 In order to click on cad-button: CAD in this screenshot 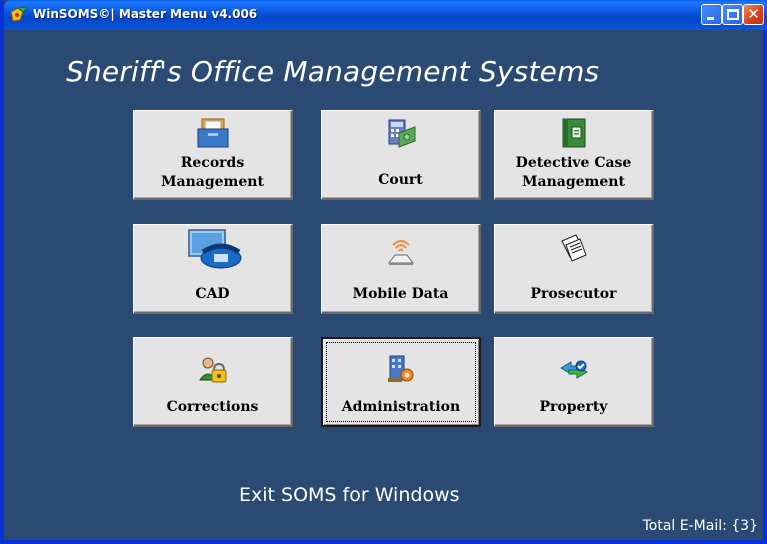, I will do `click(213, 269)`.